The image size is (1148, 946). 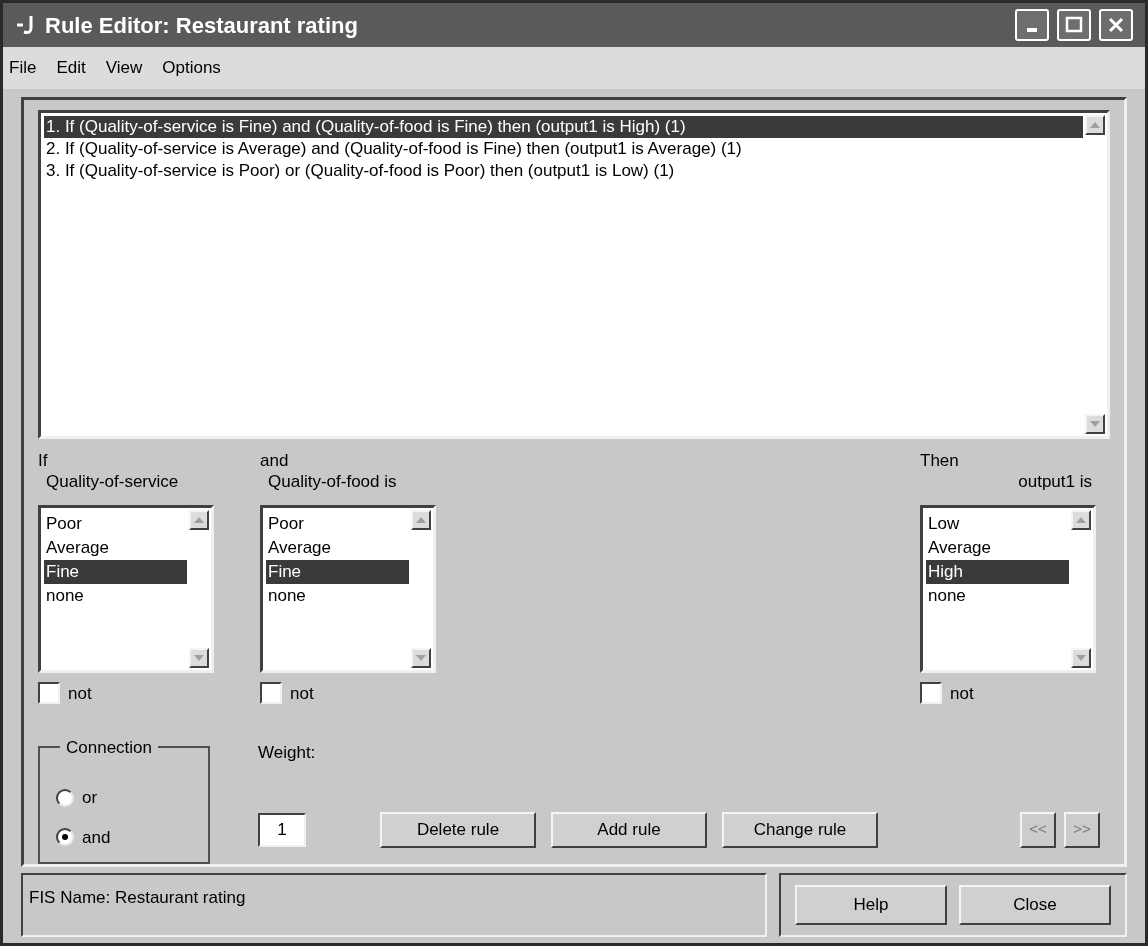 What do you see at coordinates (112, 481) in the screenshot?
I see `variable-label: Quality-of-service` at bounding box center [112, 481].